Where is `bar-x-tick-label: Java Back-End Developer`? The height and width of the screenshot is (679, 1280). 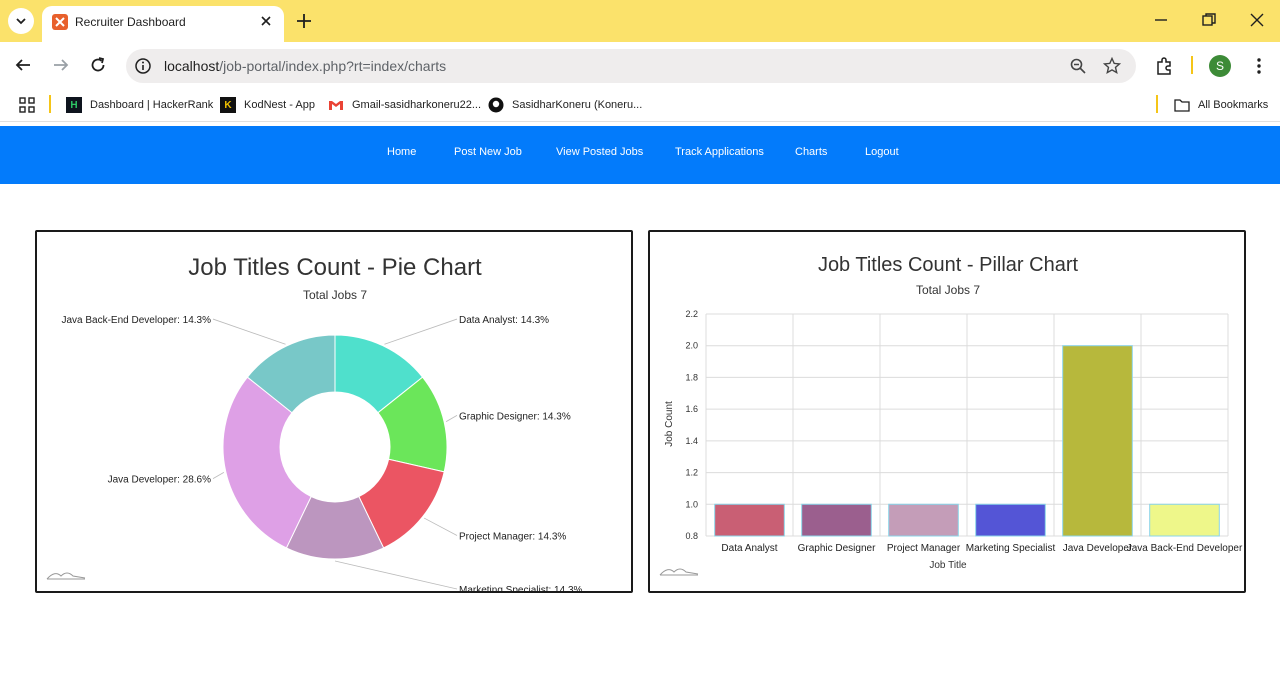
bar-x-tick-label: Java Back-End Developer is located at coordinates (1185, 548).